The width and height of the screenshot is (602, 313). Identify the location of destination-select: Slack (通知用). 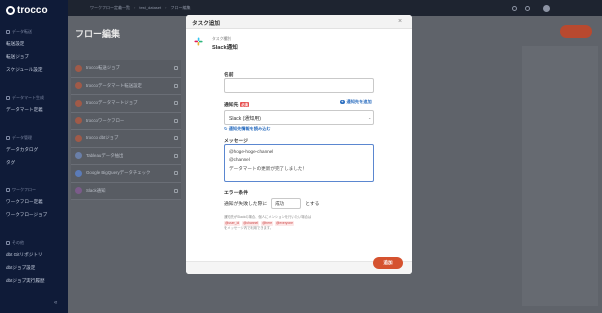
(299, 117).